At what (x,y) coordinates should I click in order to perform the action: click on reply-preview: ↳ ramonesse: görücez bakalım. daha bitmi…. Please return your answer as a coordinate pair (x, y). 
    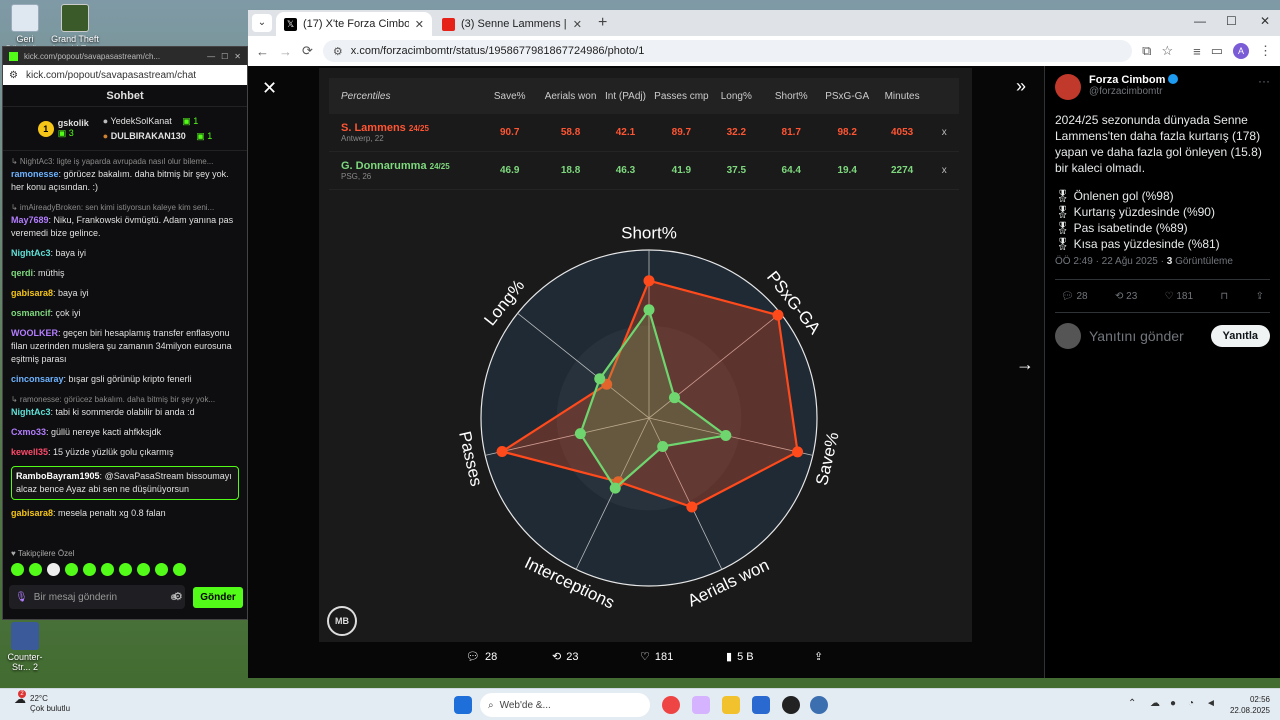
    Looking at the image, I should click on (125, 399).